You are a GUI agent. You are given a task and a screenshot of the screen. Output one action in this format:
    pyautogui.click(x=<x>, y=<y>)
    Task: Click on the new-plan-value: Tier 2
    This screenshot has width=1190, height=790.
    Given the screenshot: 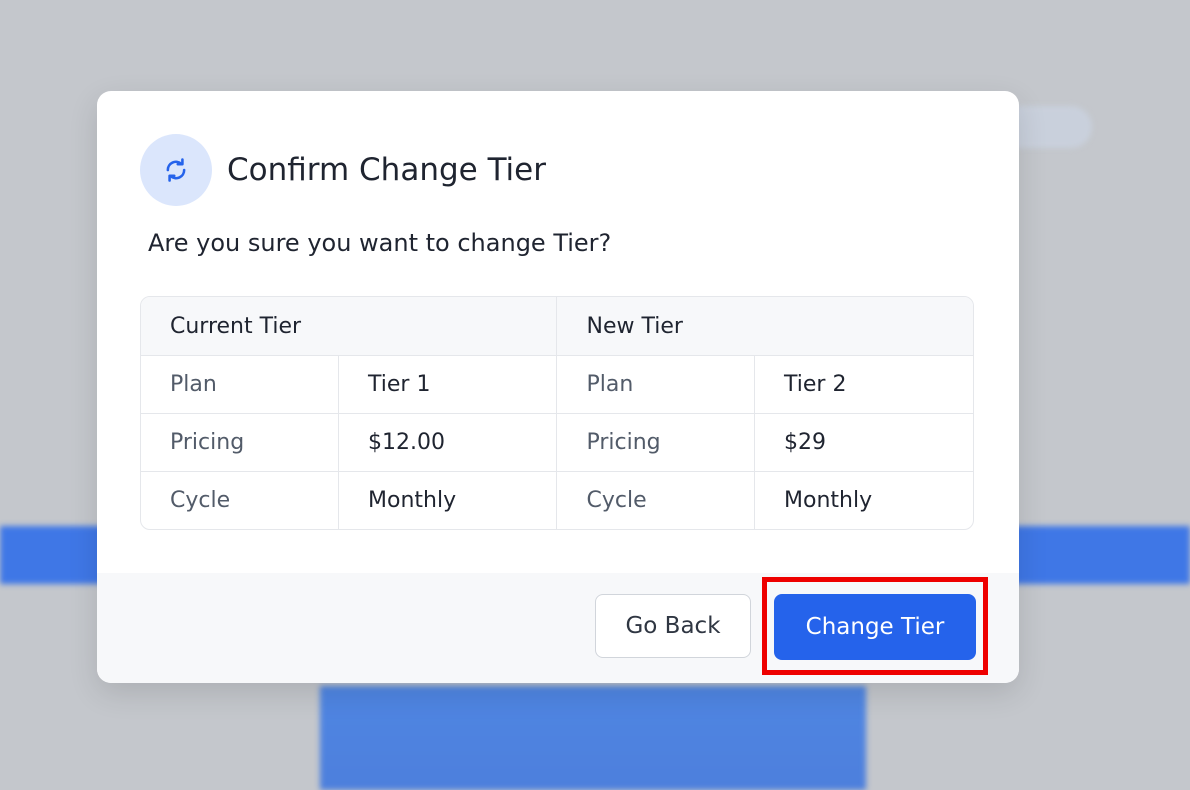 What is the action you would take?
    pyautogui.click(x=863, y=384)
    